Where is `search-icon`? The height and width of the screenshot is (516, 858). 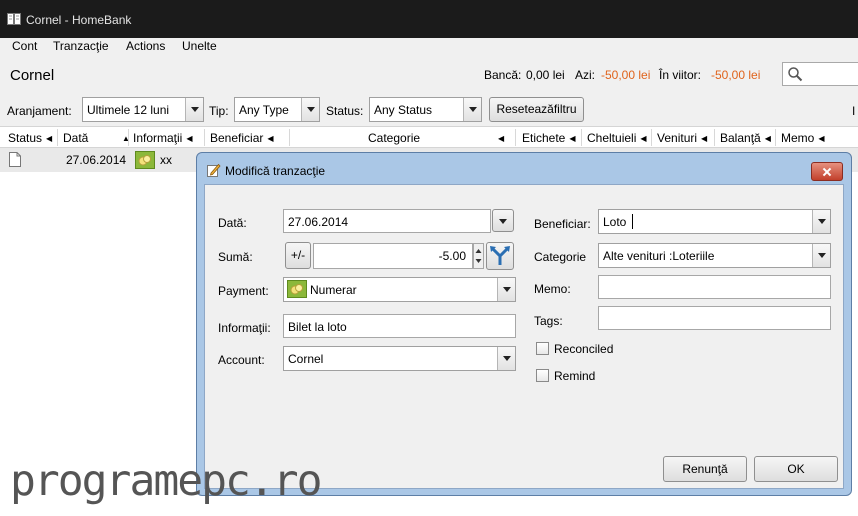
search-icon is located at coordinates (795, 74).